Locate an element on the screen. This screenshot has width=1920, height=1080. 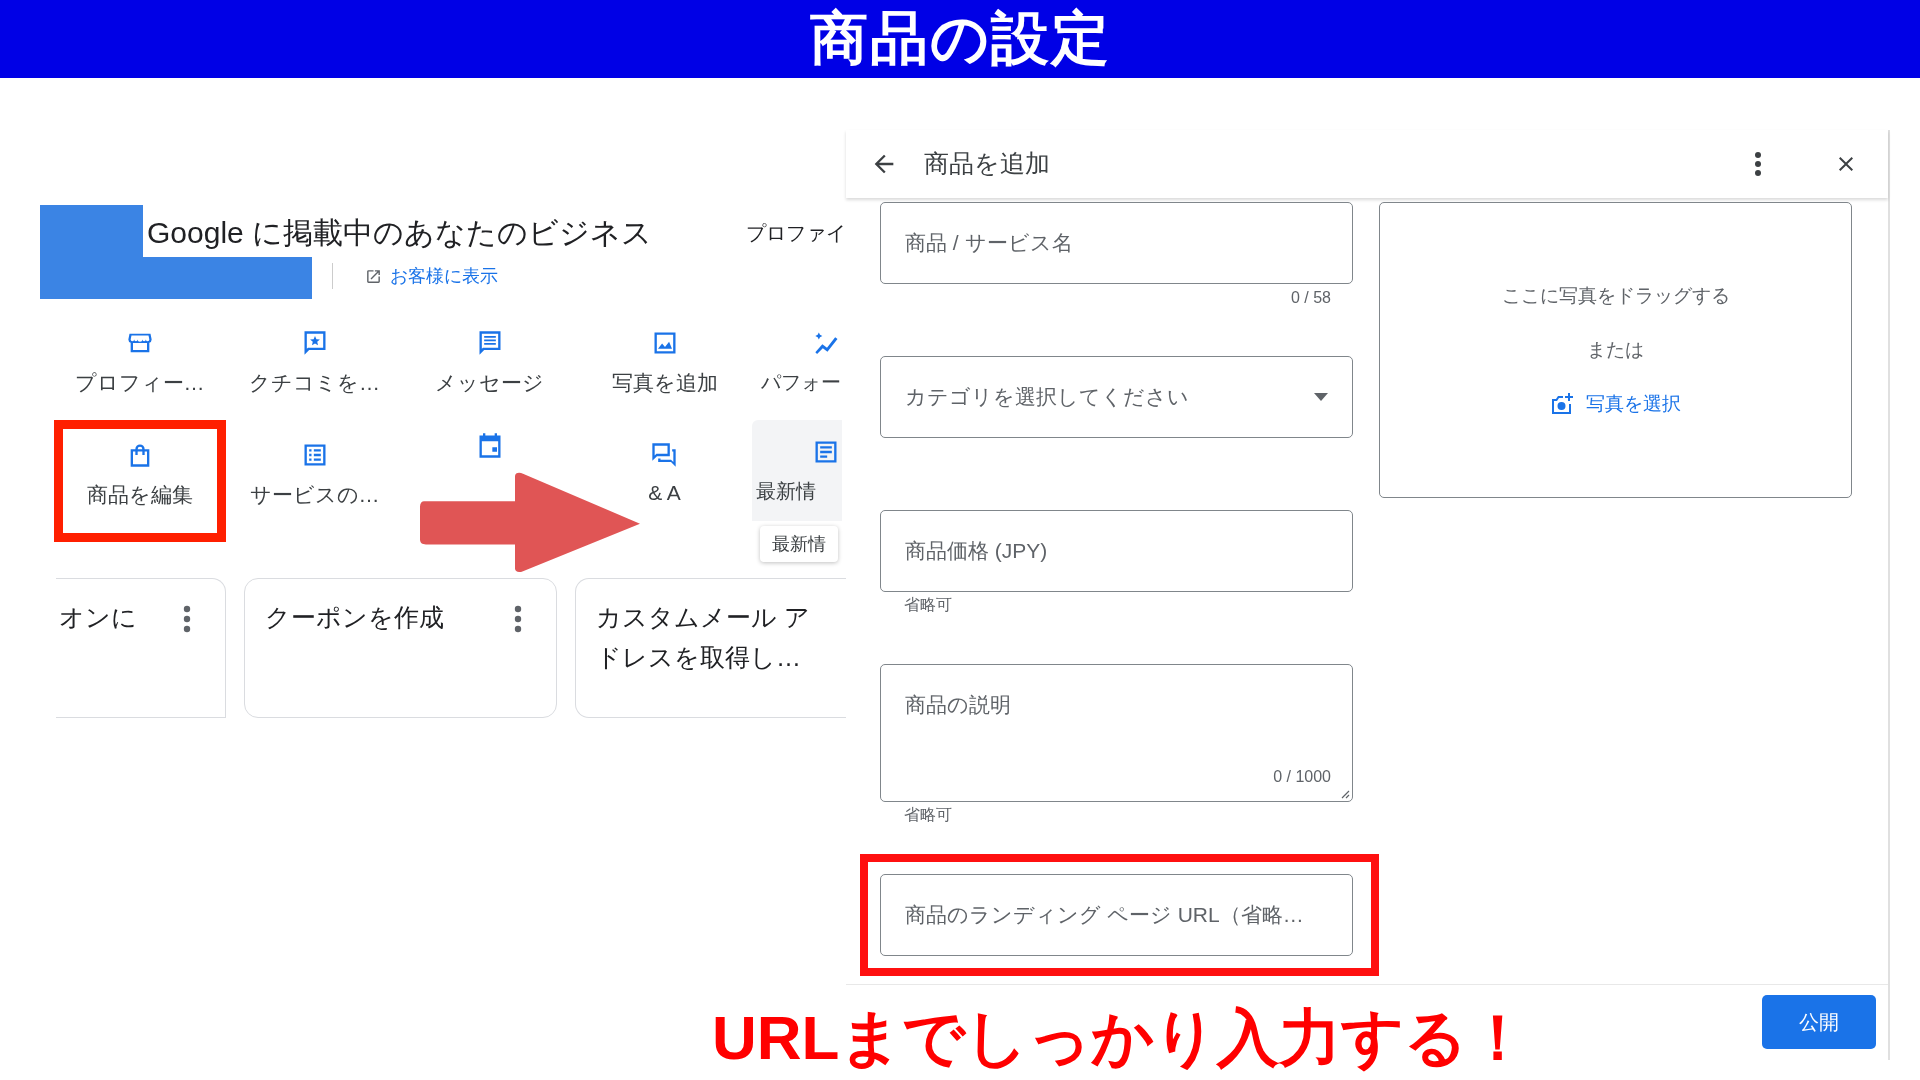
or-text: または is located at coordinates (1615, 349).